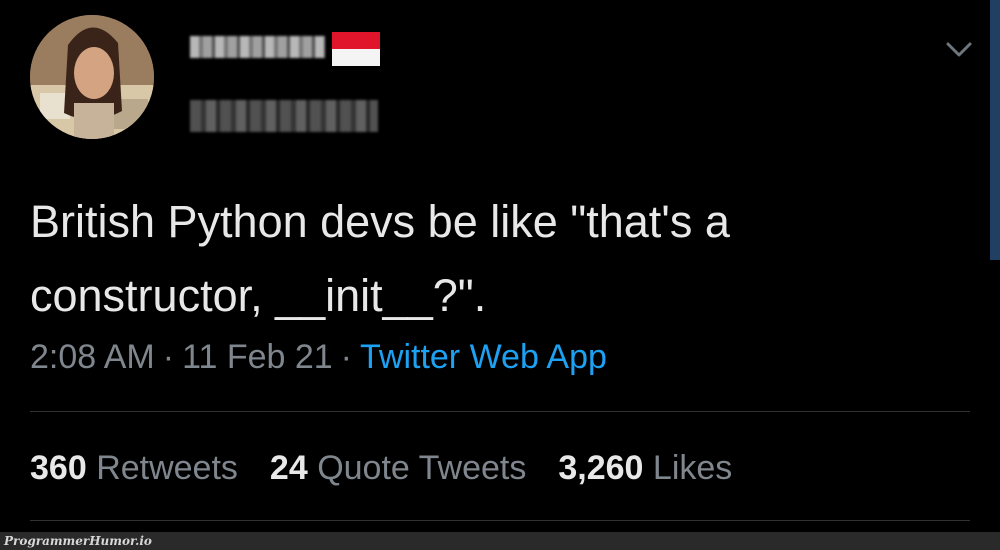 This screenshot has width=1000, height=550. What do you see at coordinates (257, 357) in the screenshot?
I see `tweet-date: 11 Feb 21` at bounding box center [257, 357].